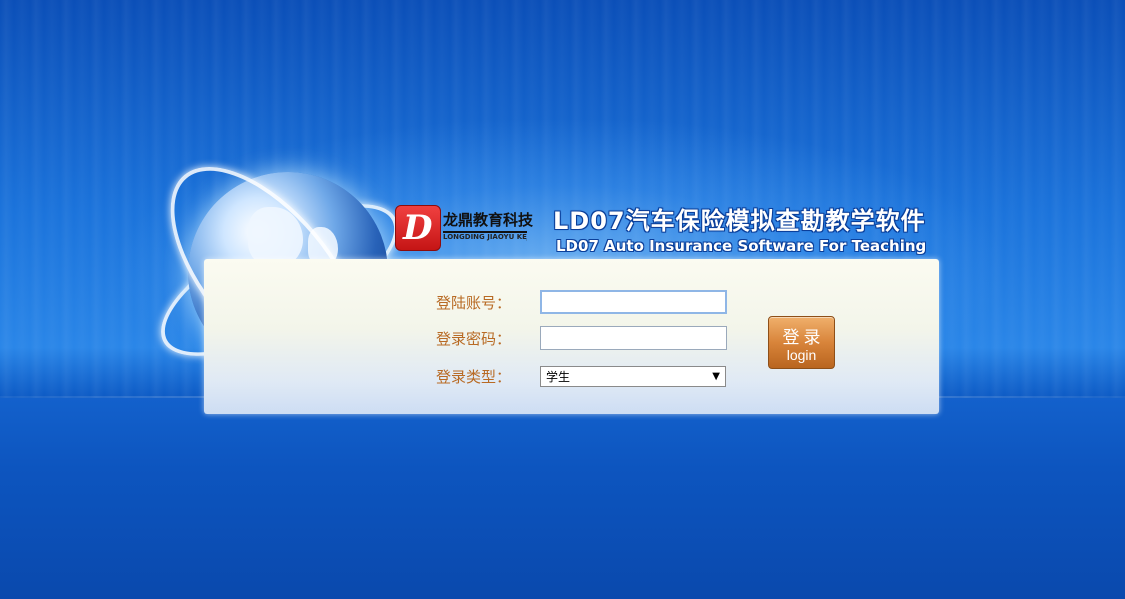  What do you see at coordinates (633, 338) in the screenshot?
I see `password-input` at bounding box center [633, 338].